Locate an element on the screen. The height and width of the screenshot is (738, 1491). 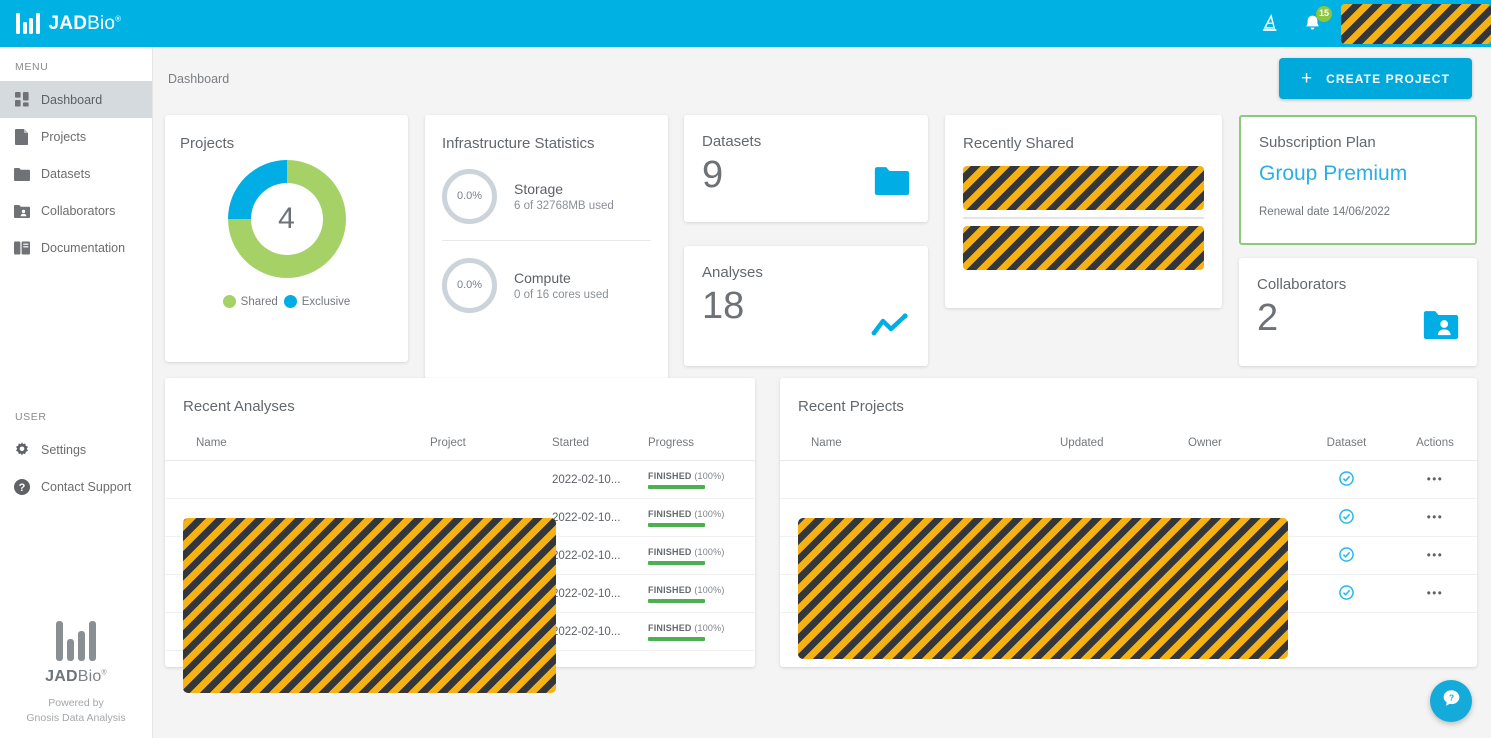
analyses-card-title: Analyses is located at coordinates (732, 272).